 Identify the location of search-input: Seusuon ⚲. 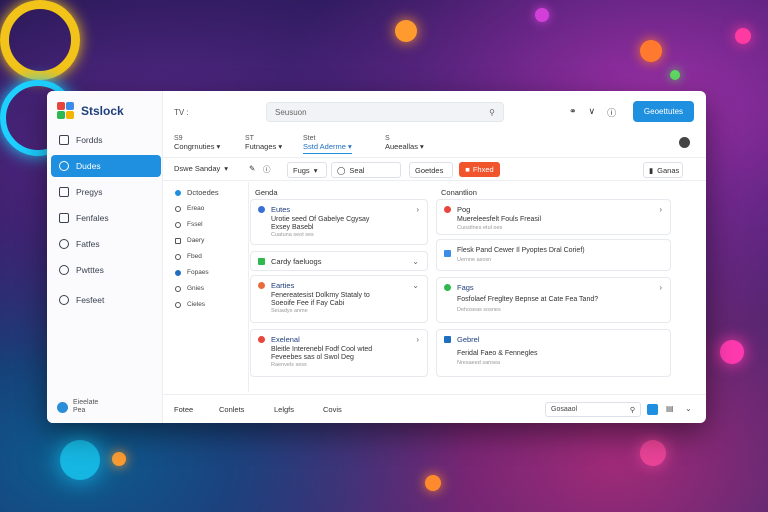
(385, 112).